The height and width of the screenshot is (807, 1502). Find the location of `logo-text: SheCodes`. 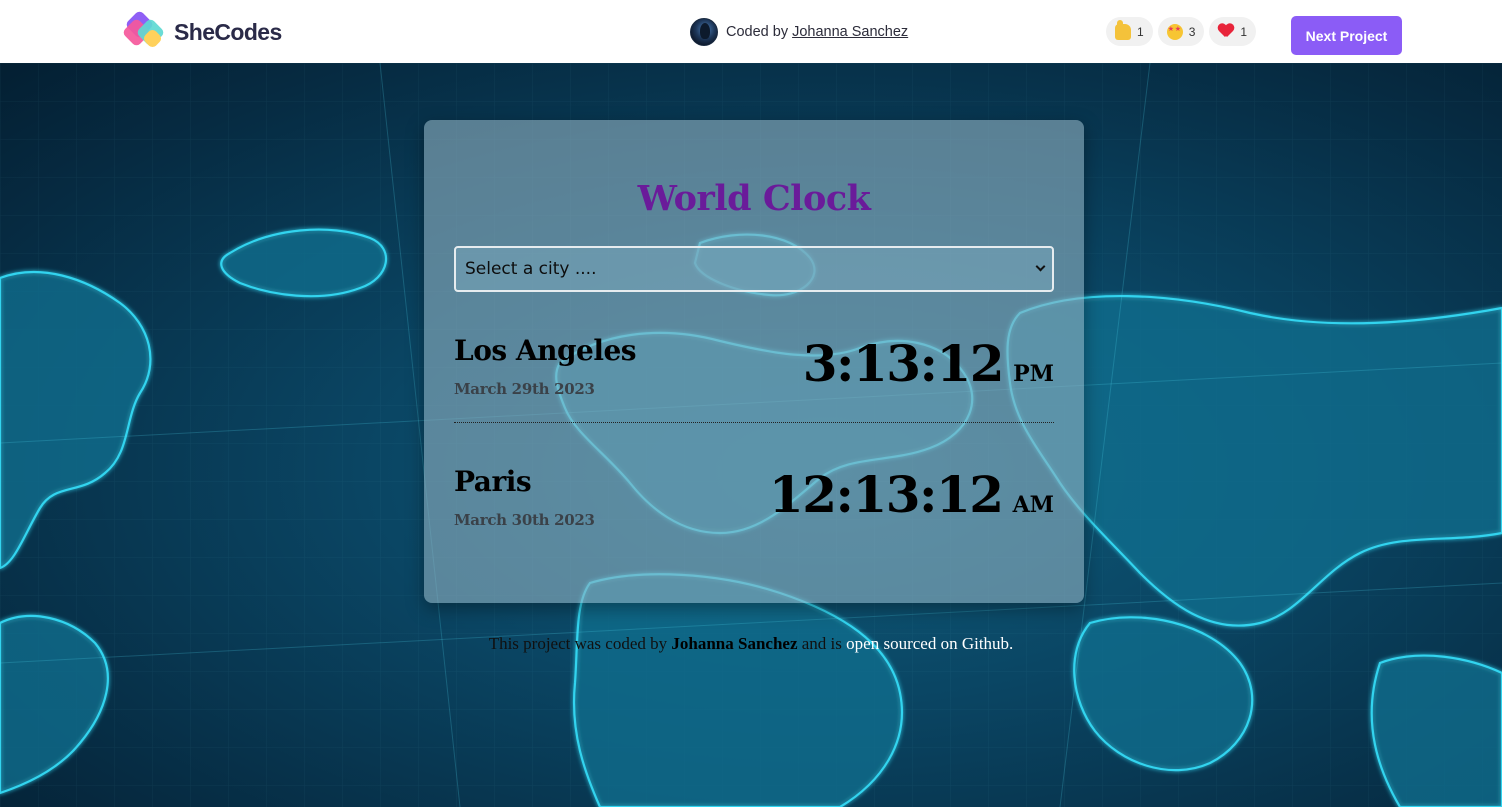

logo-text: SheCodes is located at coordinates (228, 31).